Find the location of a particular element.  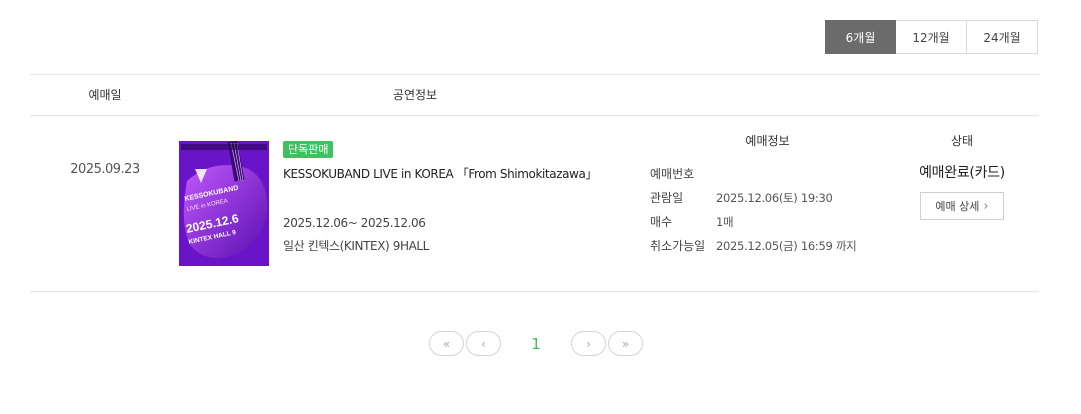

last-page-button: » is located at coordinates (625, 343).